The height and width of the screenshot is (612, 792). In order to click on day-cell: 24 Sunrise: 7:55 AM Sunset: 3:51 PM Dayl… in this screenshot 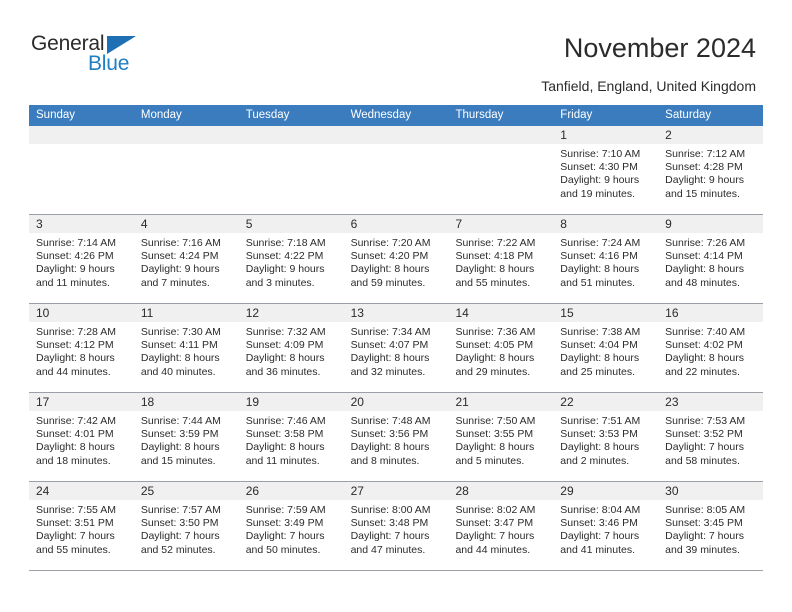, I will do `click(81, 526)`.